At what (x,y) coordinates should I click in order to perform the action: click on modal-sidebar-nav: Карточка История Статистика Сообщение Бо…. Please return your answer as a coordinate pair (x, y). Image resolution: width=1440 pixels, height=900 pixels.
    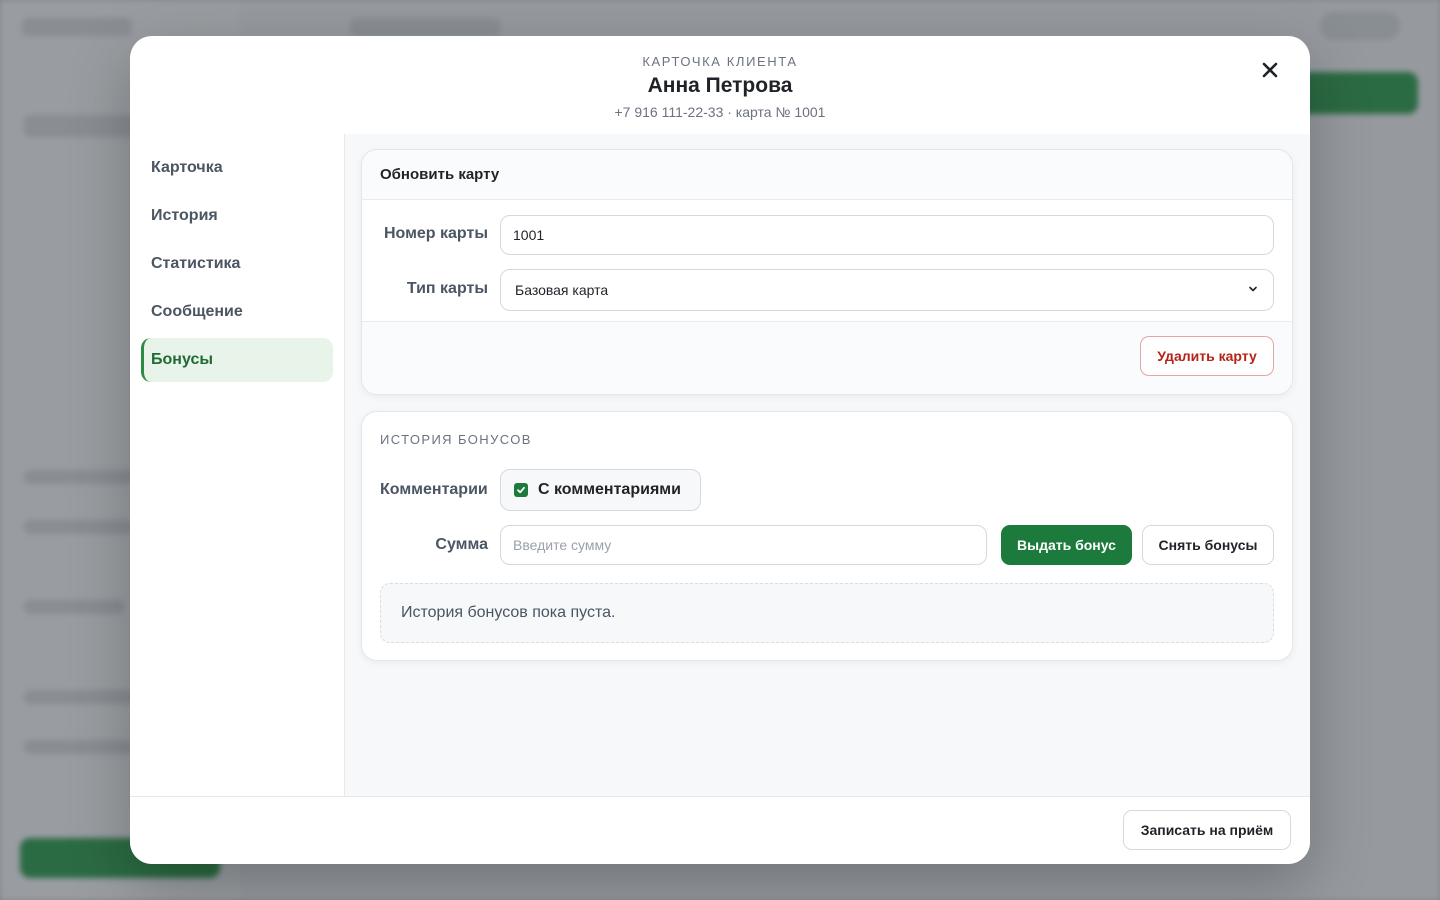
    Looking at the image, I should click on (237, 465).